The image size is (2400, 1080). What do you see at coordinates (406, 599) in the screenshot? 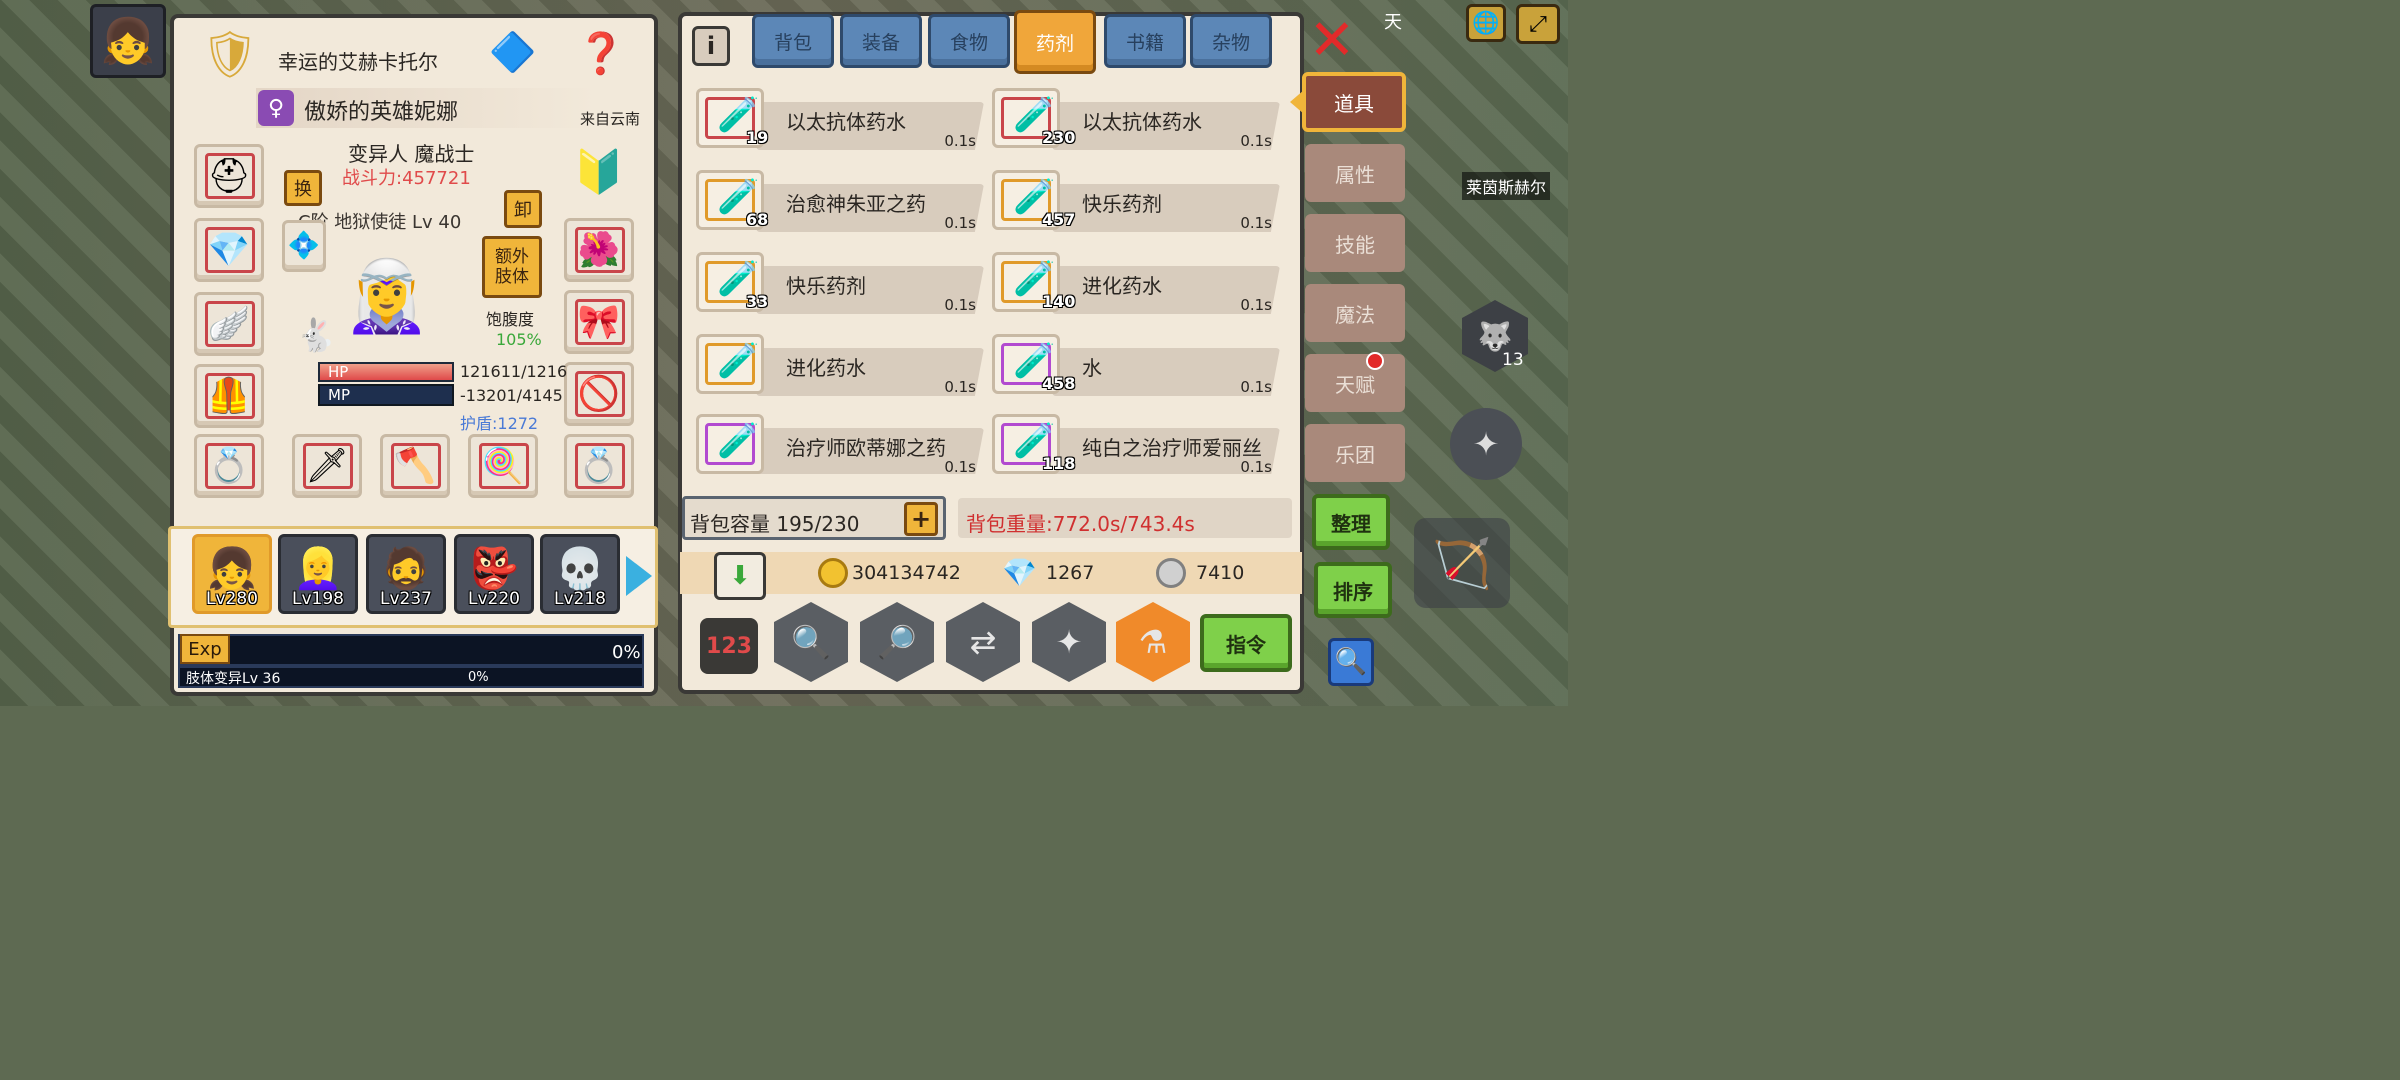
I see `party-level: Lv237` at bounding box center [406, 599].